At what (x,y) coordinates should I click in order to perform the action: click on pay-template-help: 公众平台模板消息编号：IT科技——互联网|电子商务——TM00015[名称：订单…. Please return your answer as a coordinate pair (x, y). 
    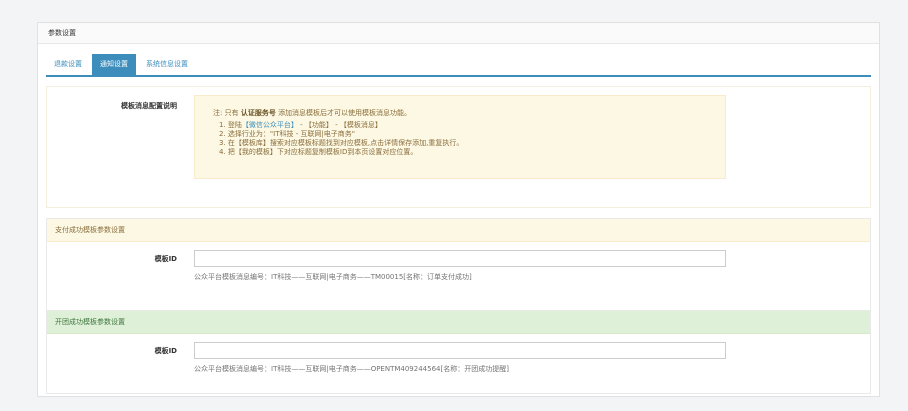
    Looking at the image, I should click on (333, 277).